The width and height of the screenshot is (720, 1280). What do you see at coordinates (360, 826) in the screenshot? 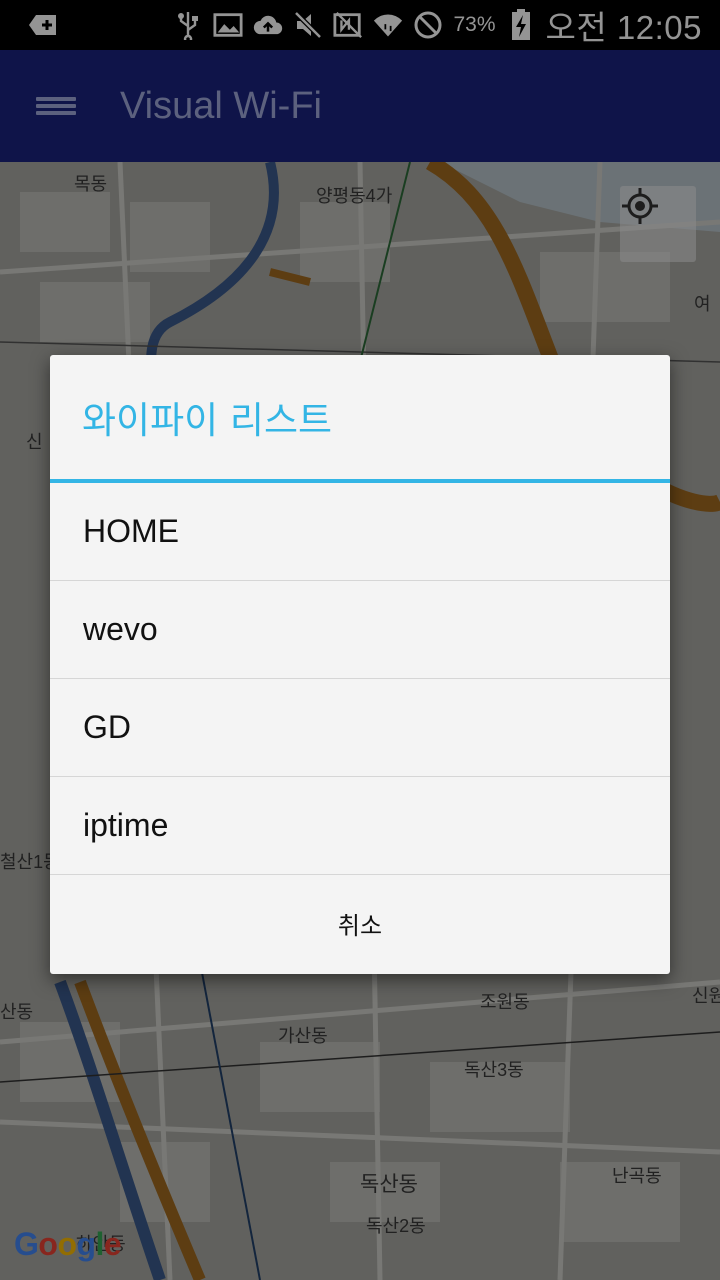
I see `wifi-list-item: iptime` at bounding box center [360, 826].